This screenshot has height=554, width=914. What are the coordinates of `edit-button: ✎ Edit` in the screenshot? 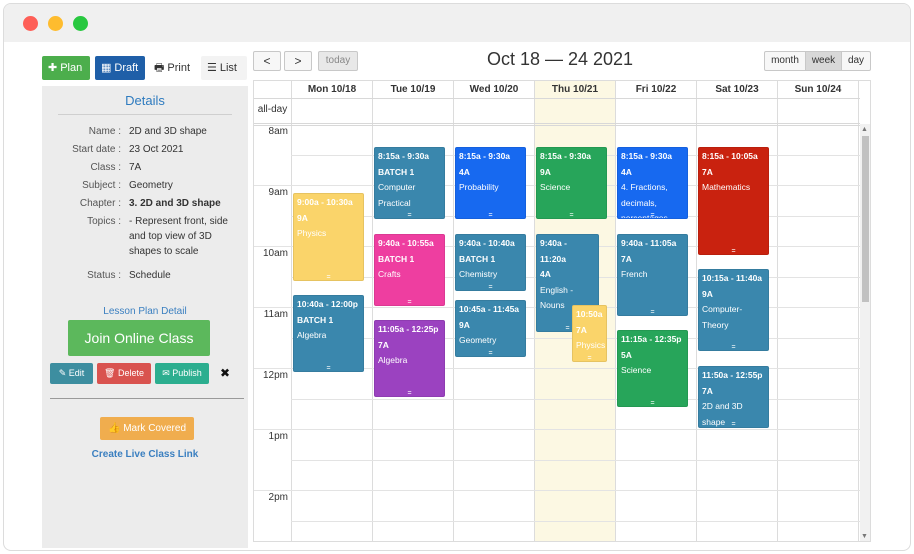 It's located at (71, 373).